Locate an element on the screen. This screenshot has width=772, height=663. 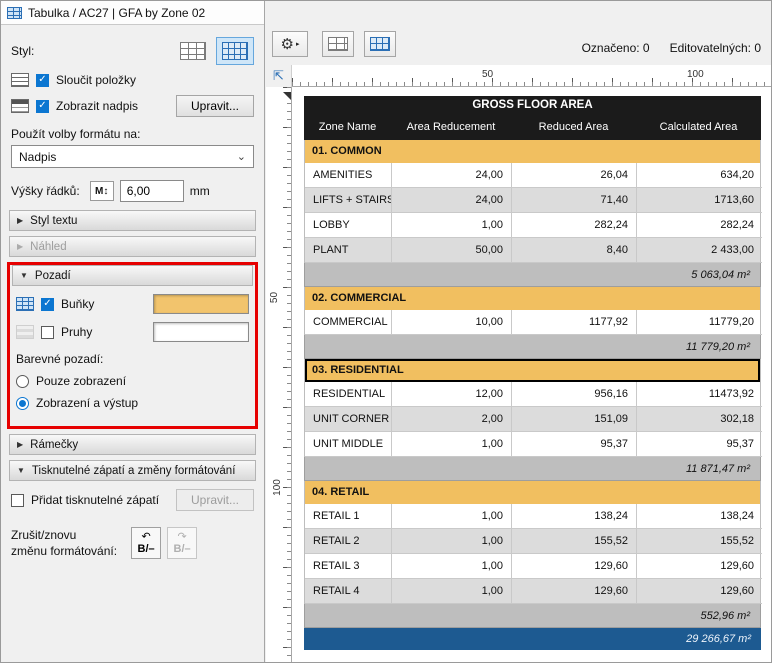
table-data-row: RETAIL 3 1,00 129,60 129,60 is located at coordinates (533, 566).